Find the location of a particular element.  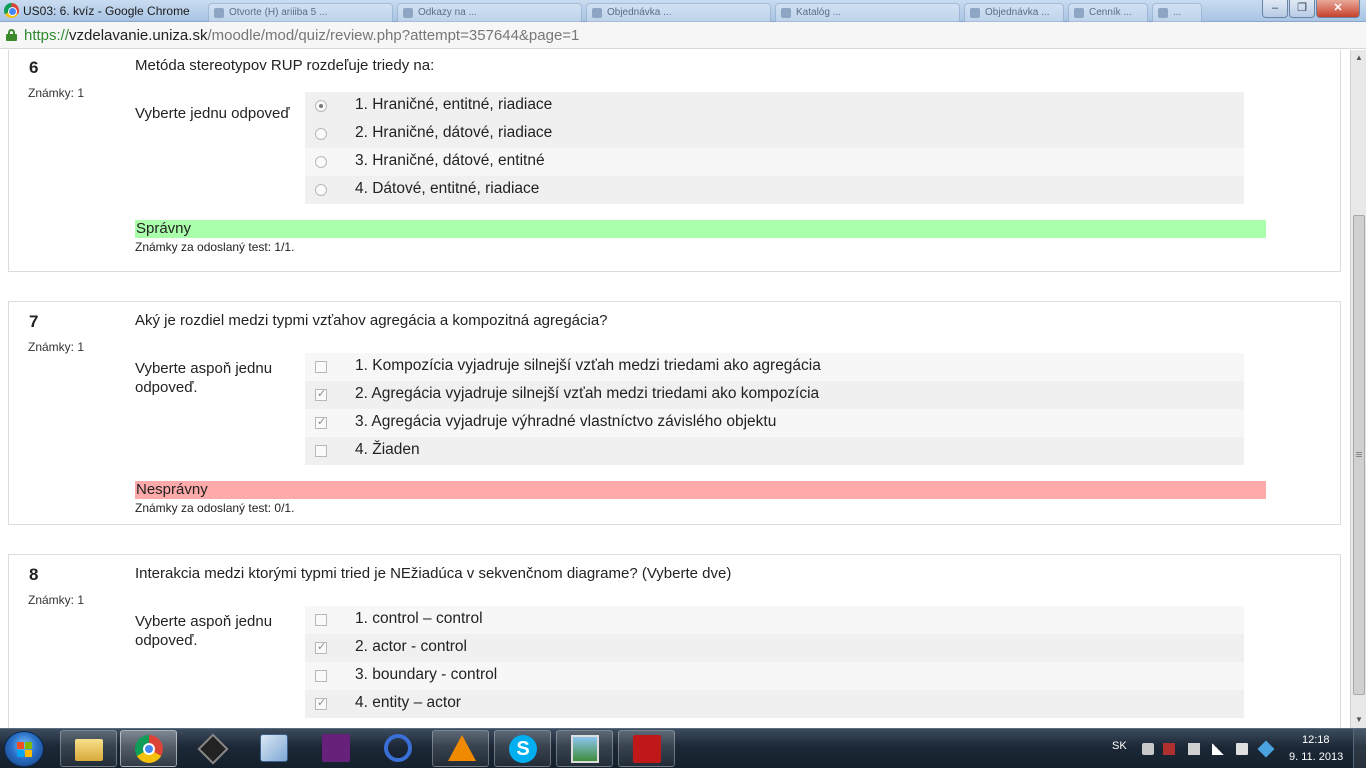

maximize-button: ❐ is located at coordinates (1302, 9).